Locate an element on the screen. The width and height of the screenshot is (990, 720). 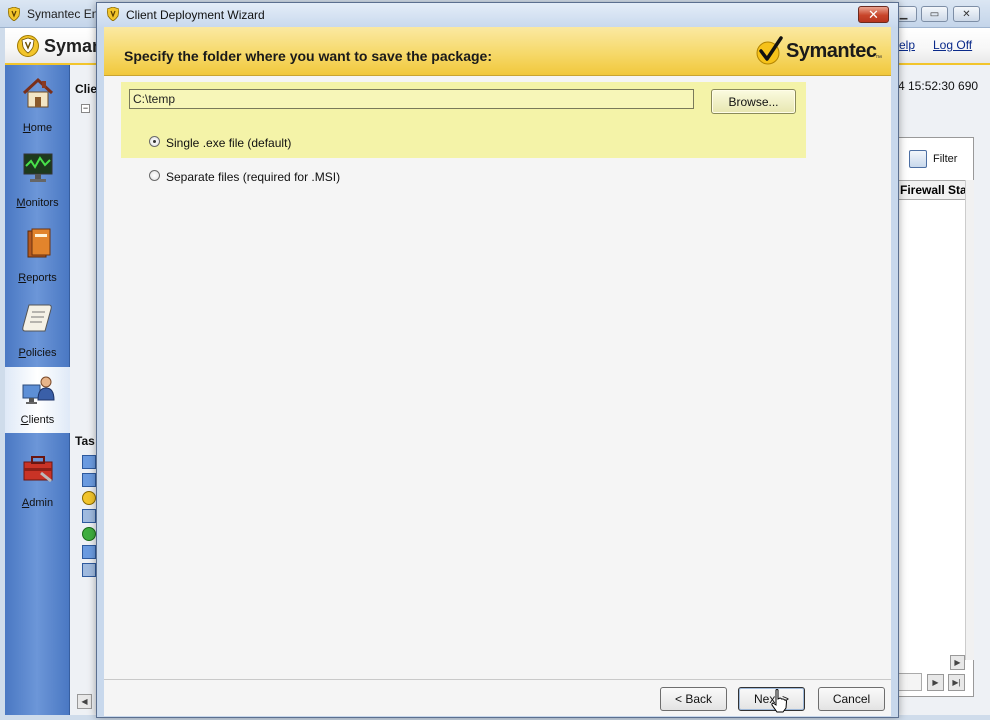
separate-files-label: Separate files (required for .MSI) is located at coordinates (253, 177).